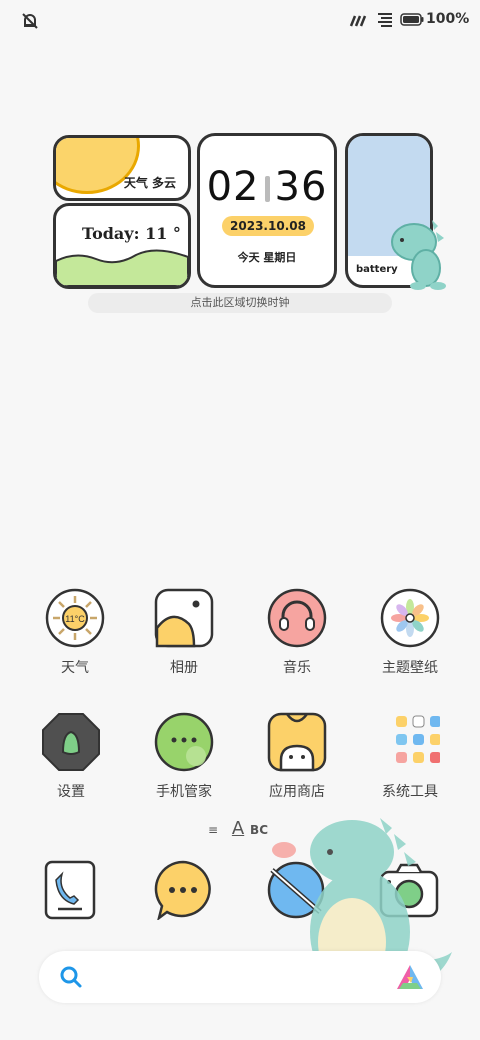 The height and width of the screenshot is (1040, 480). I want to click on clock-hour: 02, so click(233, 187).